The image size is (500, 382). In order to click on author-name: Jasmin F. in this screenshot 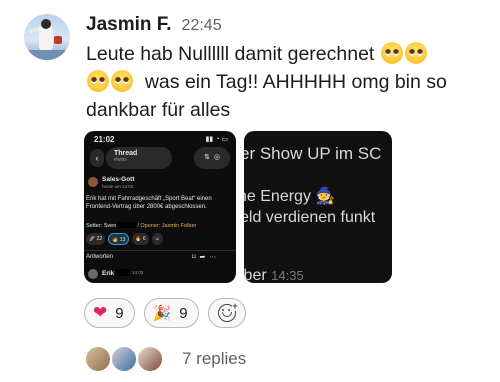, I will do `click(129, 25)`.